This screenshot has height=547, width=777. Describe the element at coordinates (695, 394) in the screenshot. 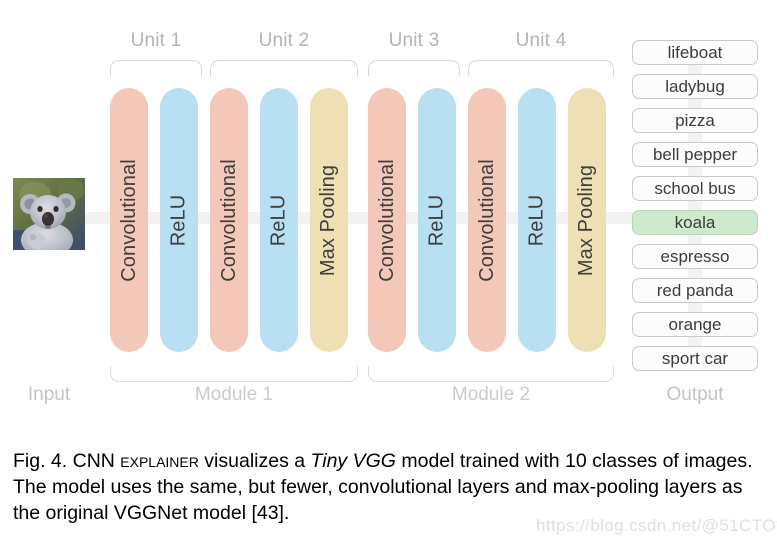

I see `output-label: Output` at that location.